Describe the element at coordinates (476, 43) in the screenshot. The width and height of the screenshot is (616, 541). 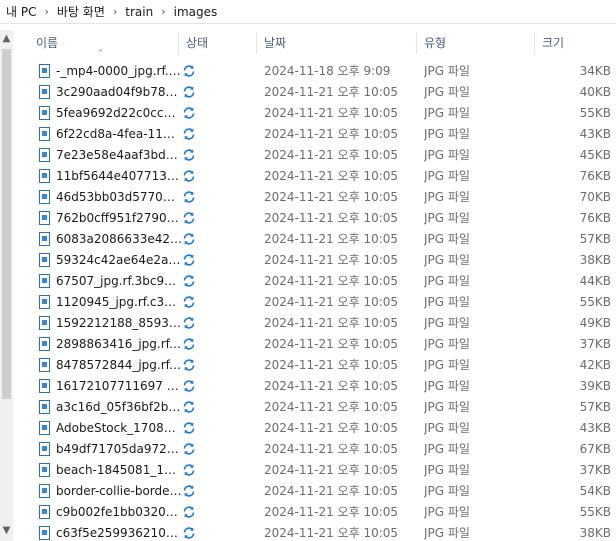
I see `column-header-type: 유형` at that location.